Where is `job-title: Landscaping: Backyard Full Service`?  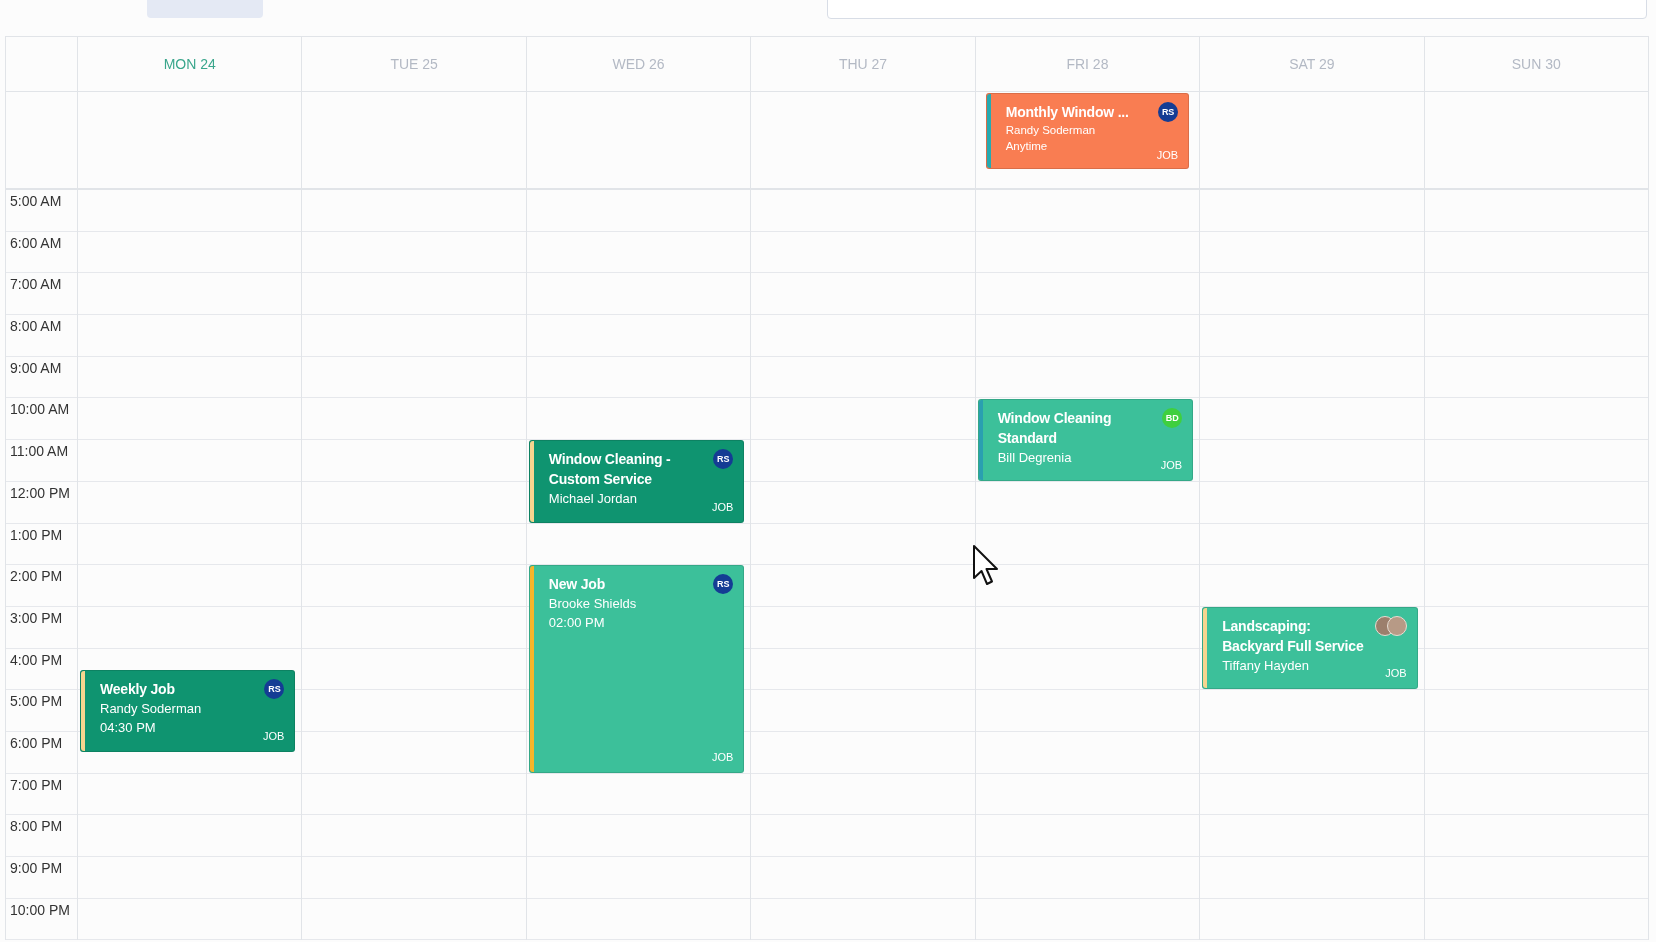 job-title: Landscaping: Backyard Full Service is located at coordinates (1293, 636).